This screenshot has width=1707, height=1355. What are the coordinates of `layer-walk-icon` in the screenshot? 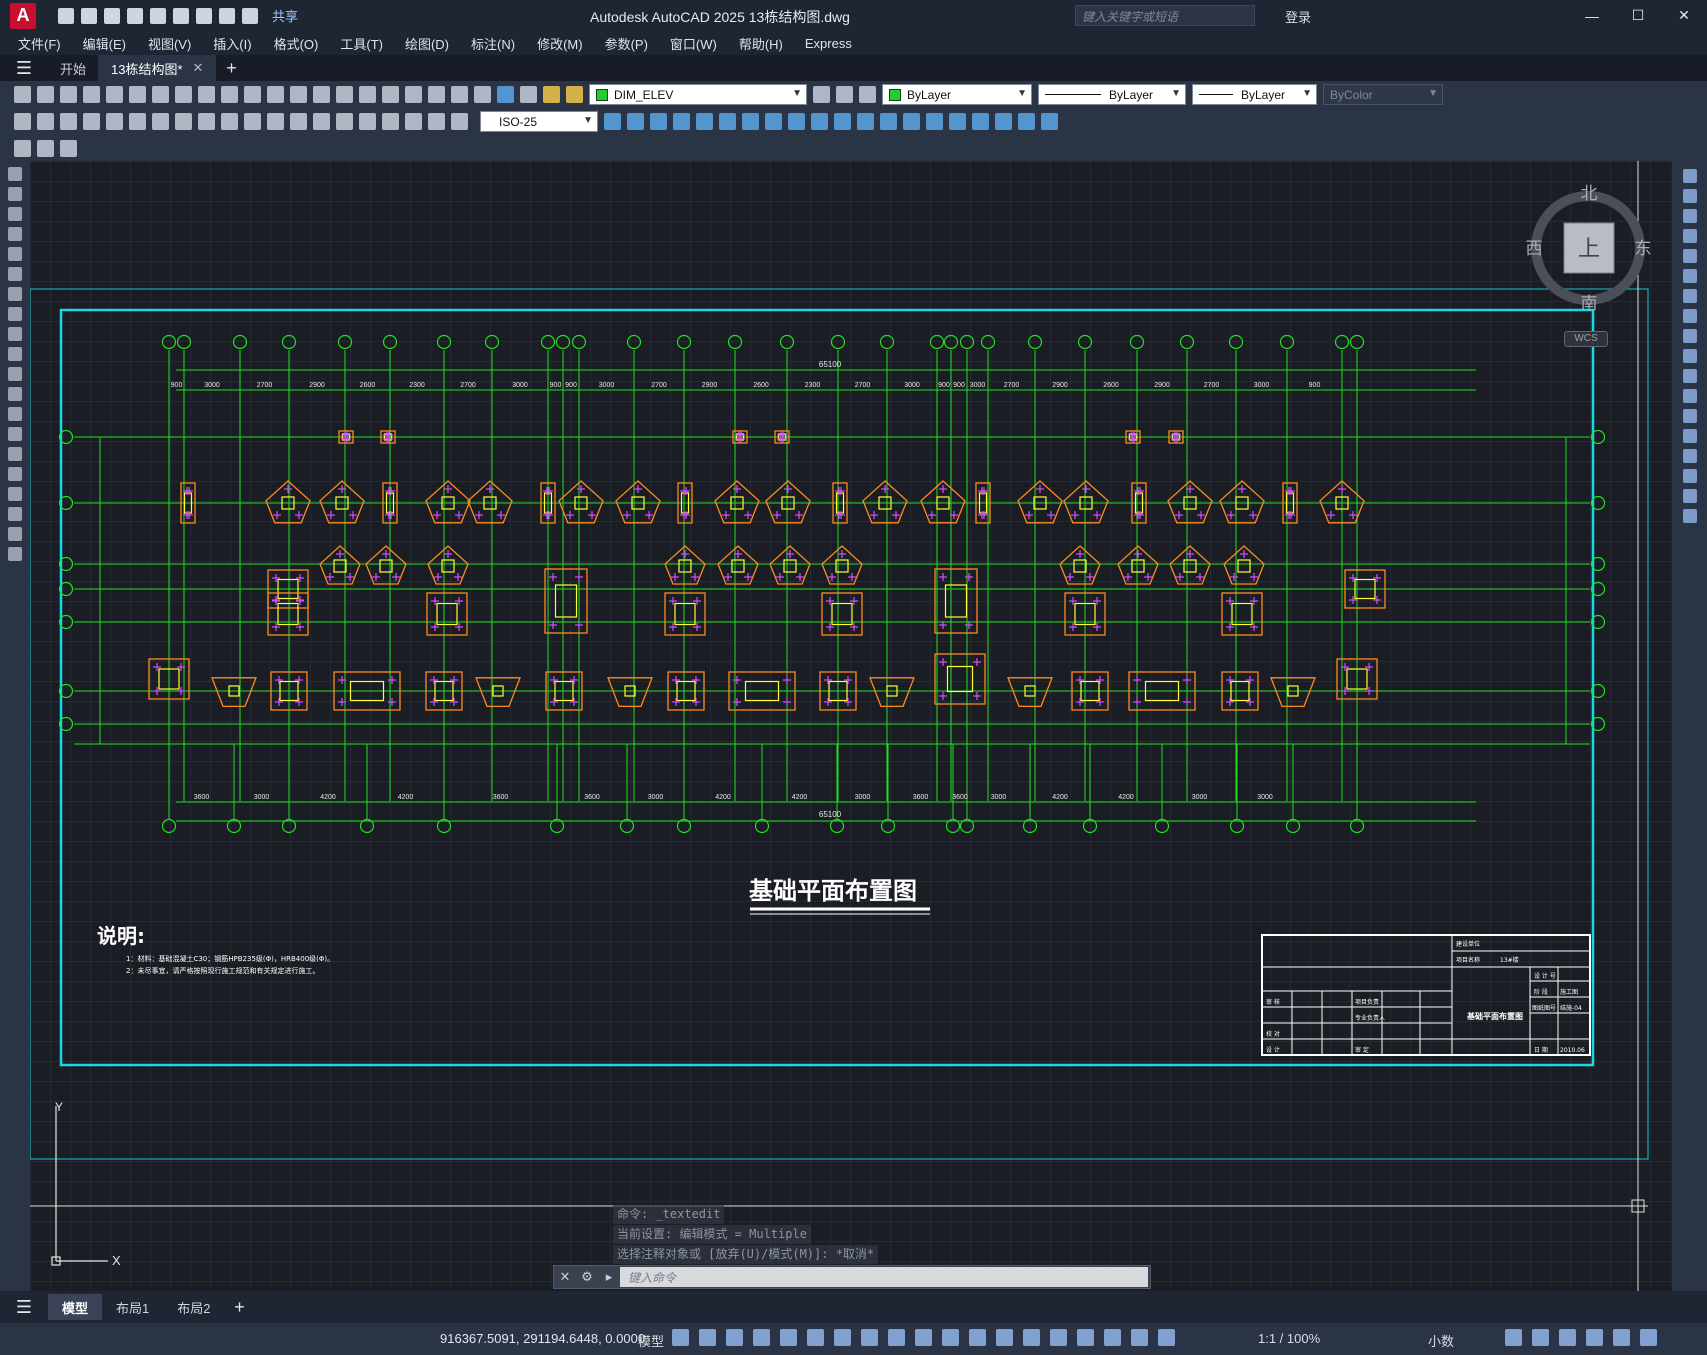 It's located at (68, 148).